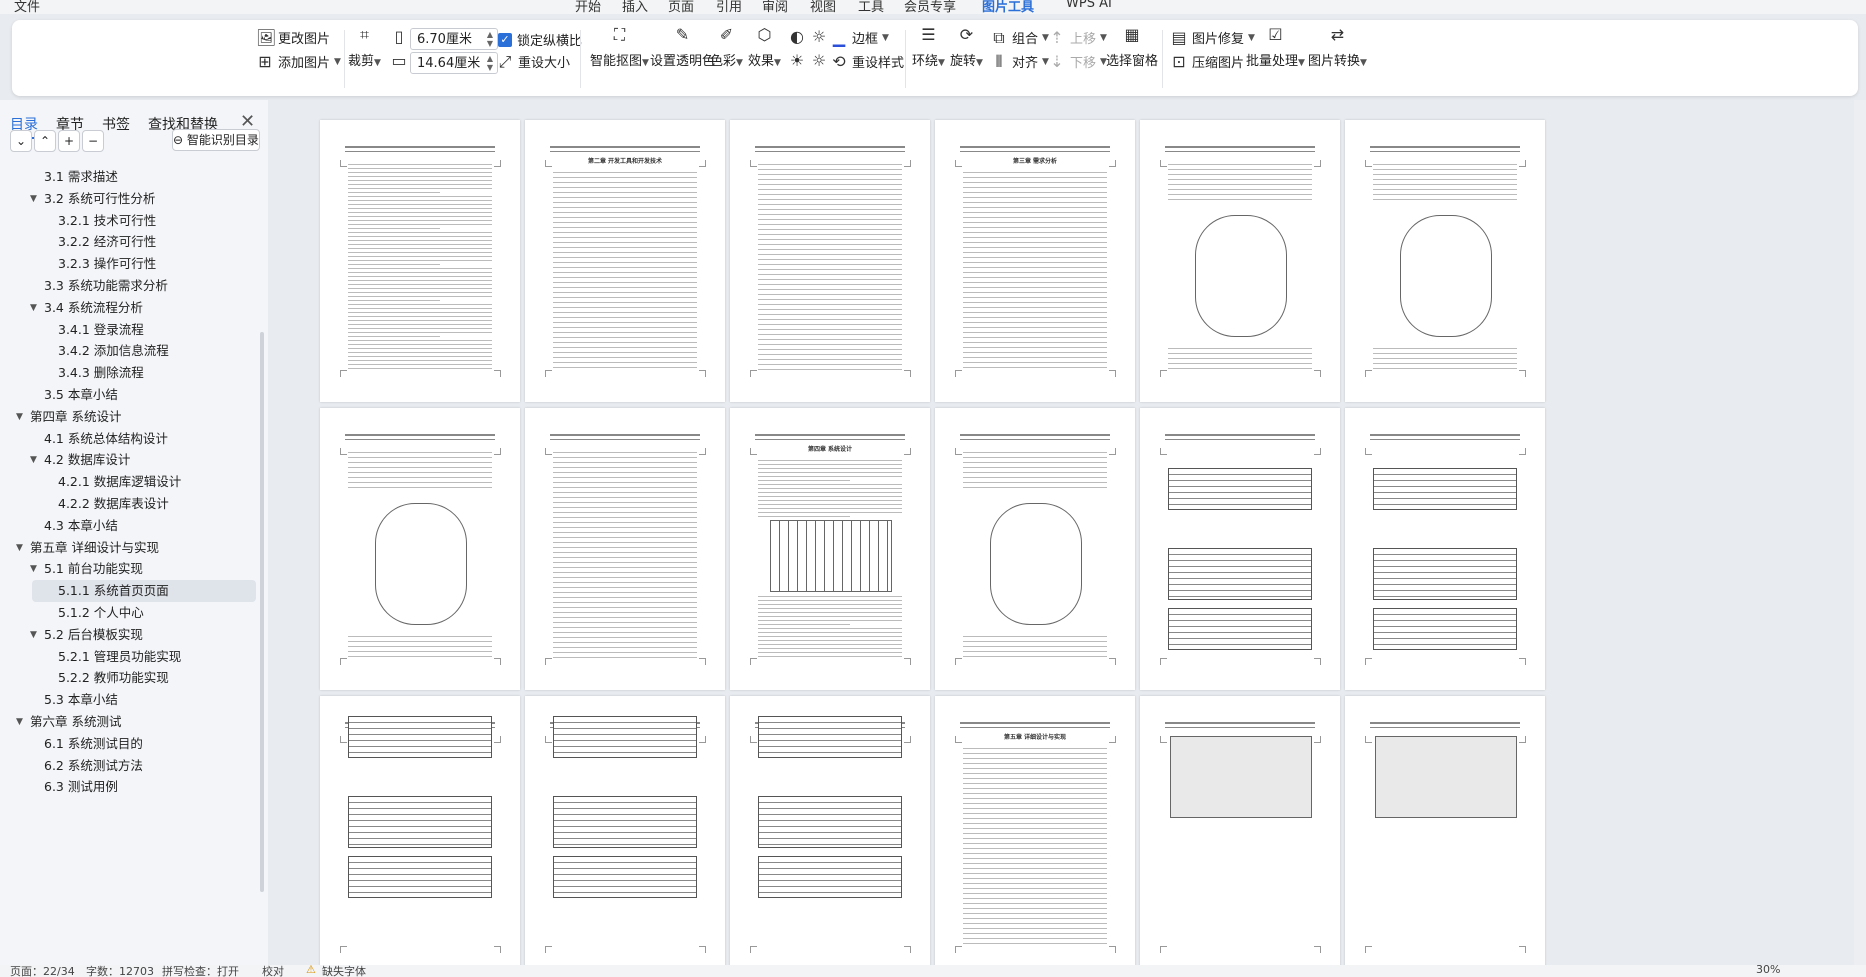 The height and width of the screenshot is (977, 1866). I want to click on group-button: ⧉ 组合 ▼, so click(1019, 37).